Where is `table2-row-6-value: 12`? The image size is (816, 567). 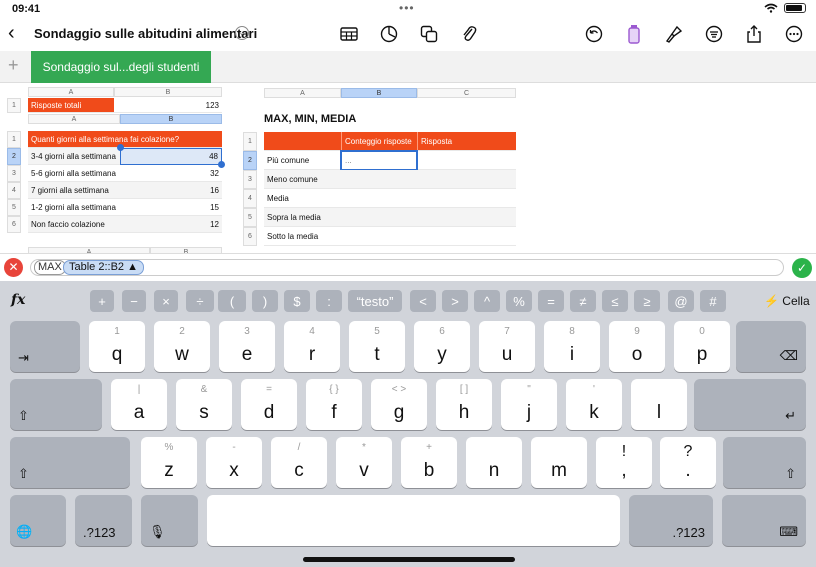 table2-row-6-value: 12 is located at coordinates (171, 224).